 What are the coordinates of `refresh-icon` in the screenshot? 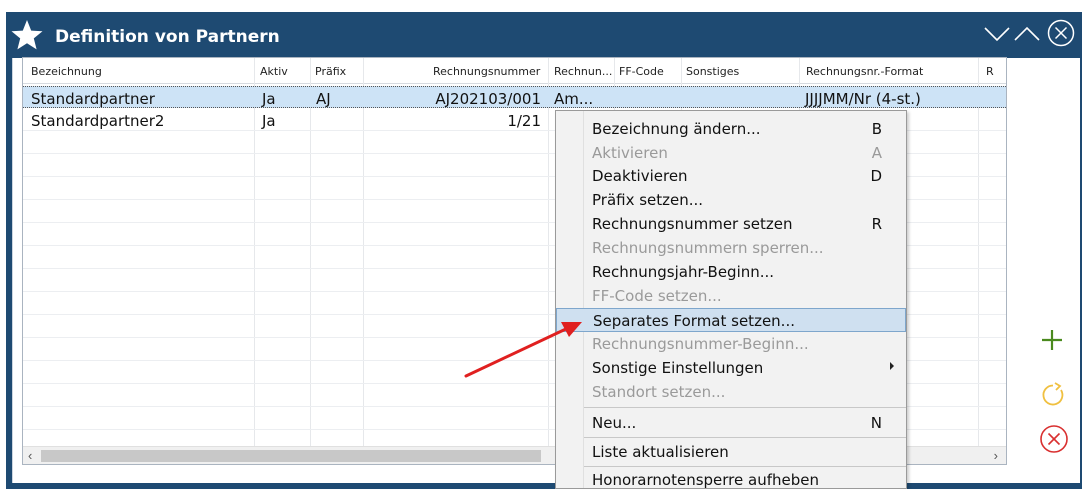 It's located at (1053, 395).